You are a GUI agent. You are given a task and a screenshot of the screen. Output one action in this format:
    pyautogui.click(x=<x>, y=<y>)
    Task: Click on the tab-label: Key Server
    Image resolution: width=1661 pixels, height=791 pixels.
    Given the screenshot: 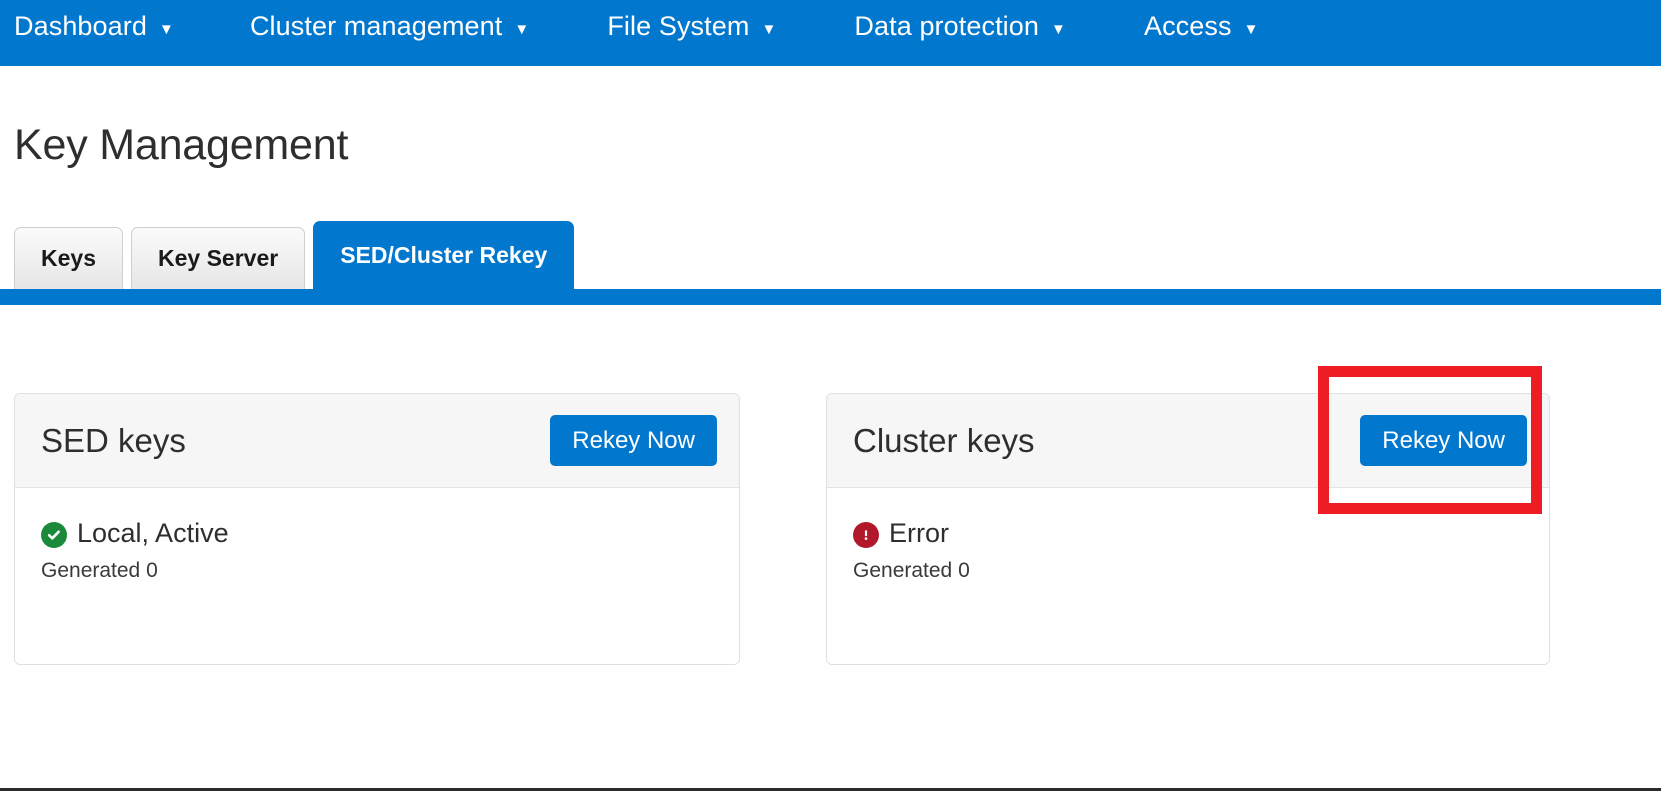 What is the action you would take?
    pyautogui.click(x=218, y=258)
    